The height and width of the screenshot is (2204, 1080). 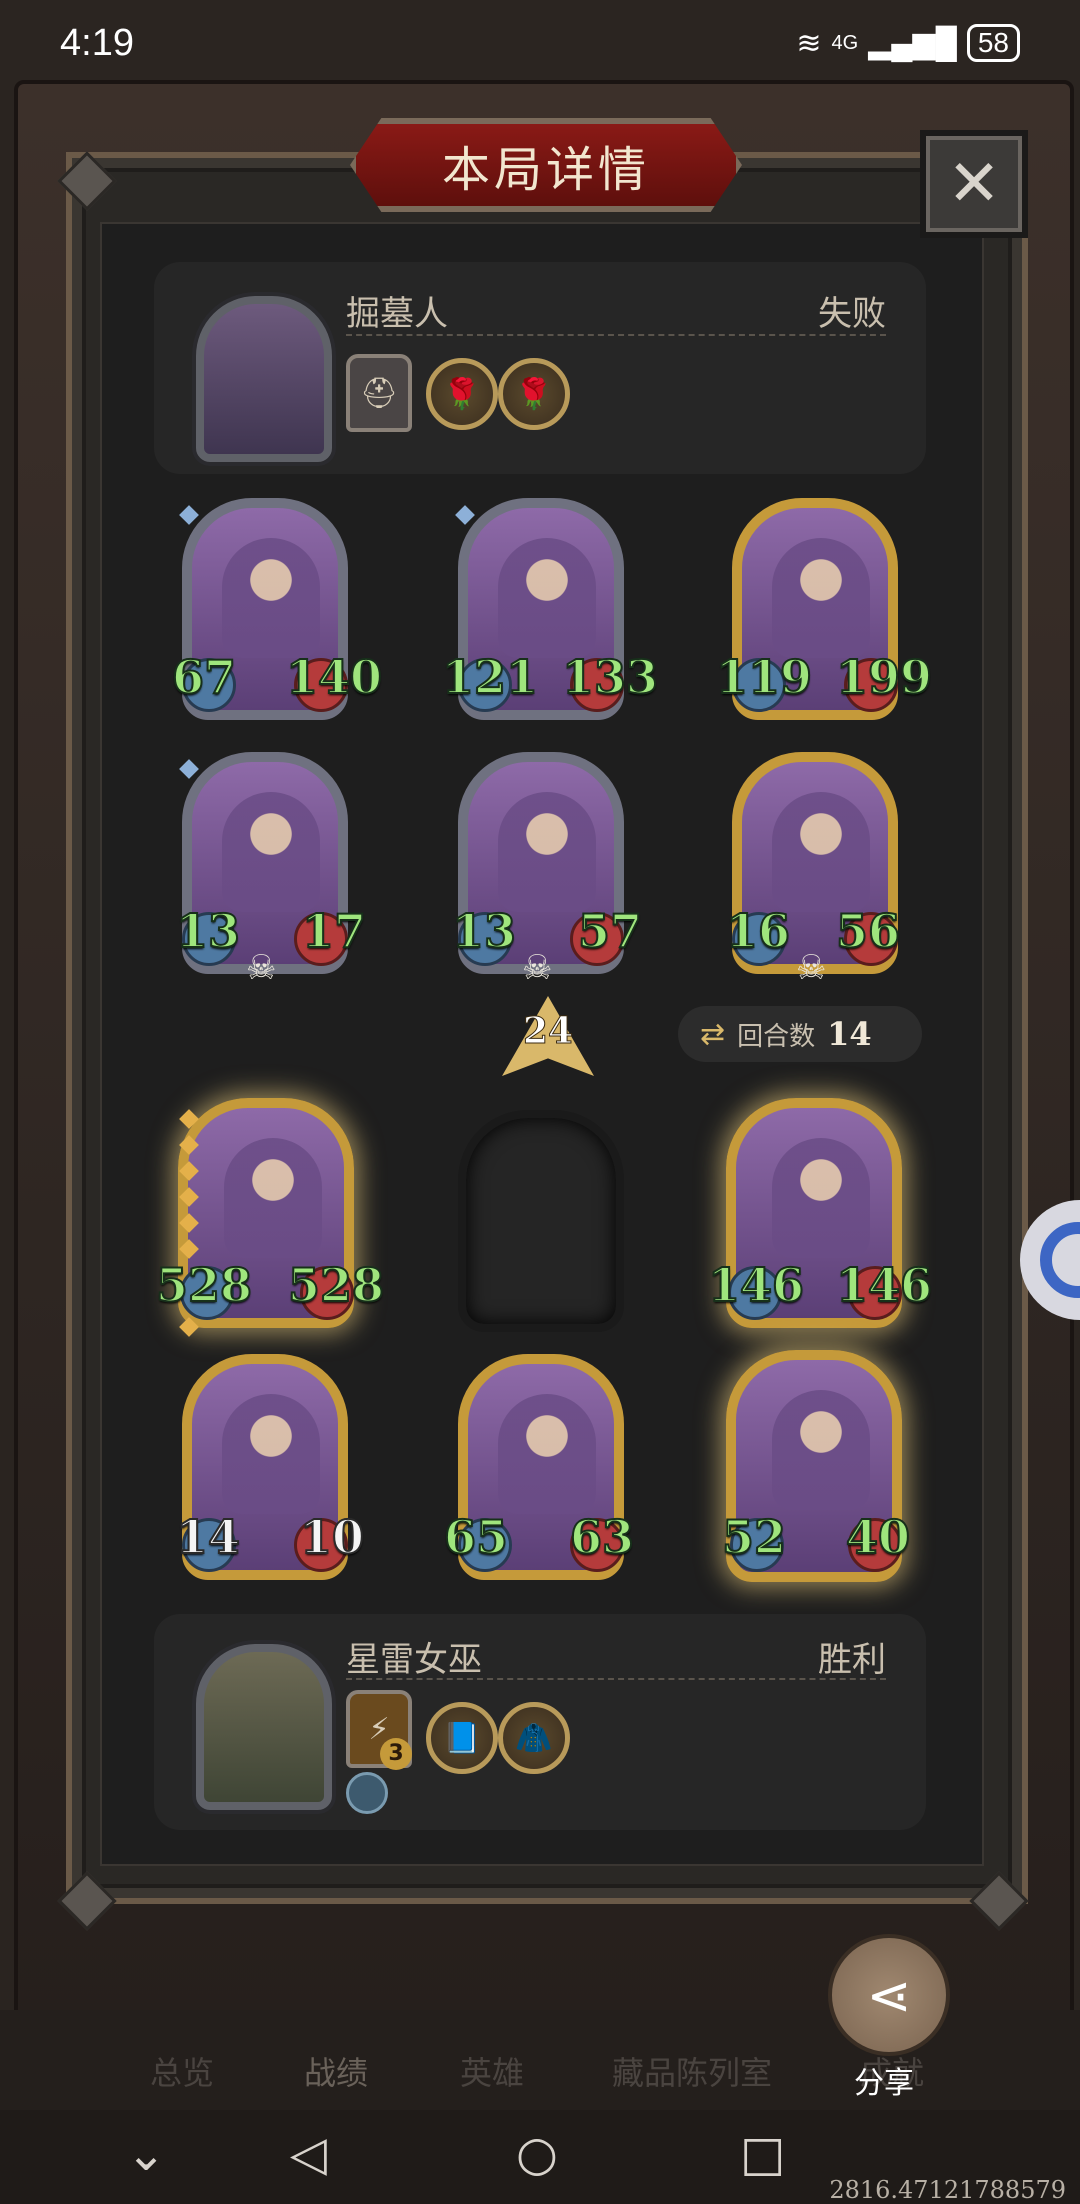 I want to click on empty-board-slot, so click(x=541, y=1221).